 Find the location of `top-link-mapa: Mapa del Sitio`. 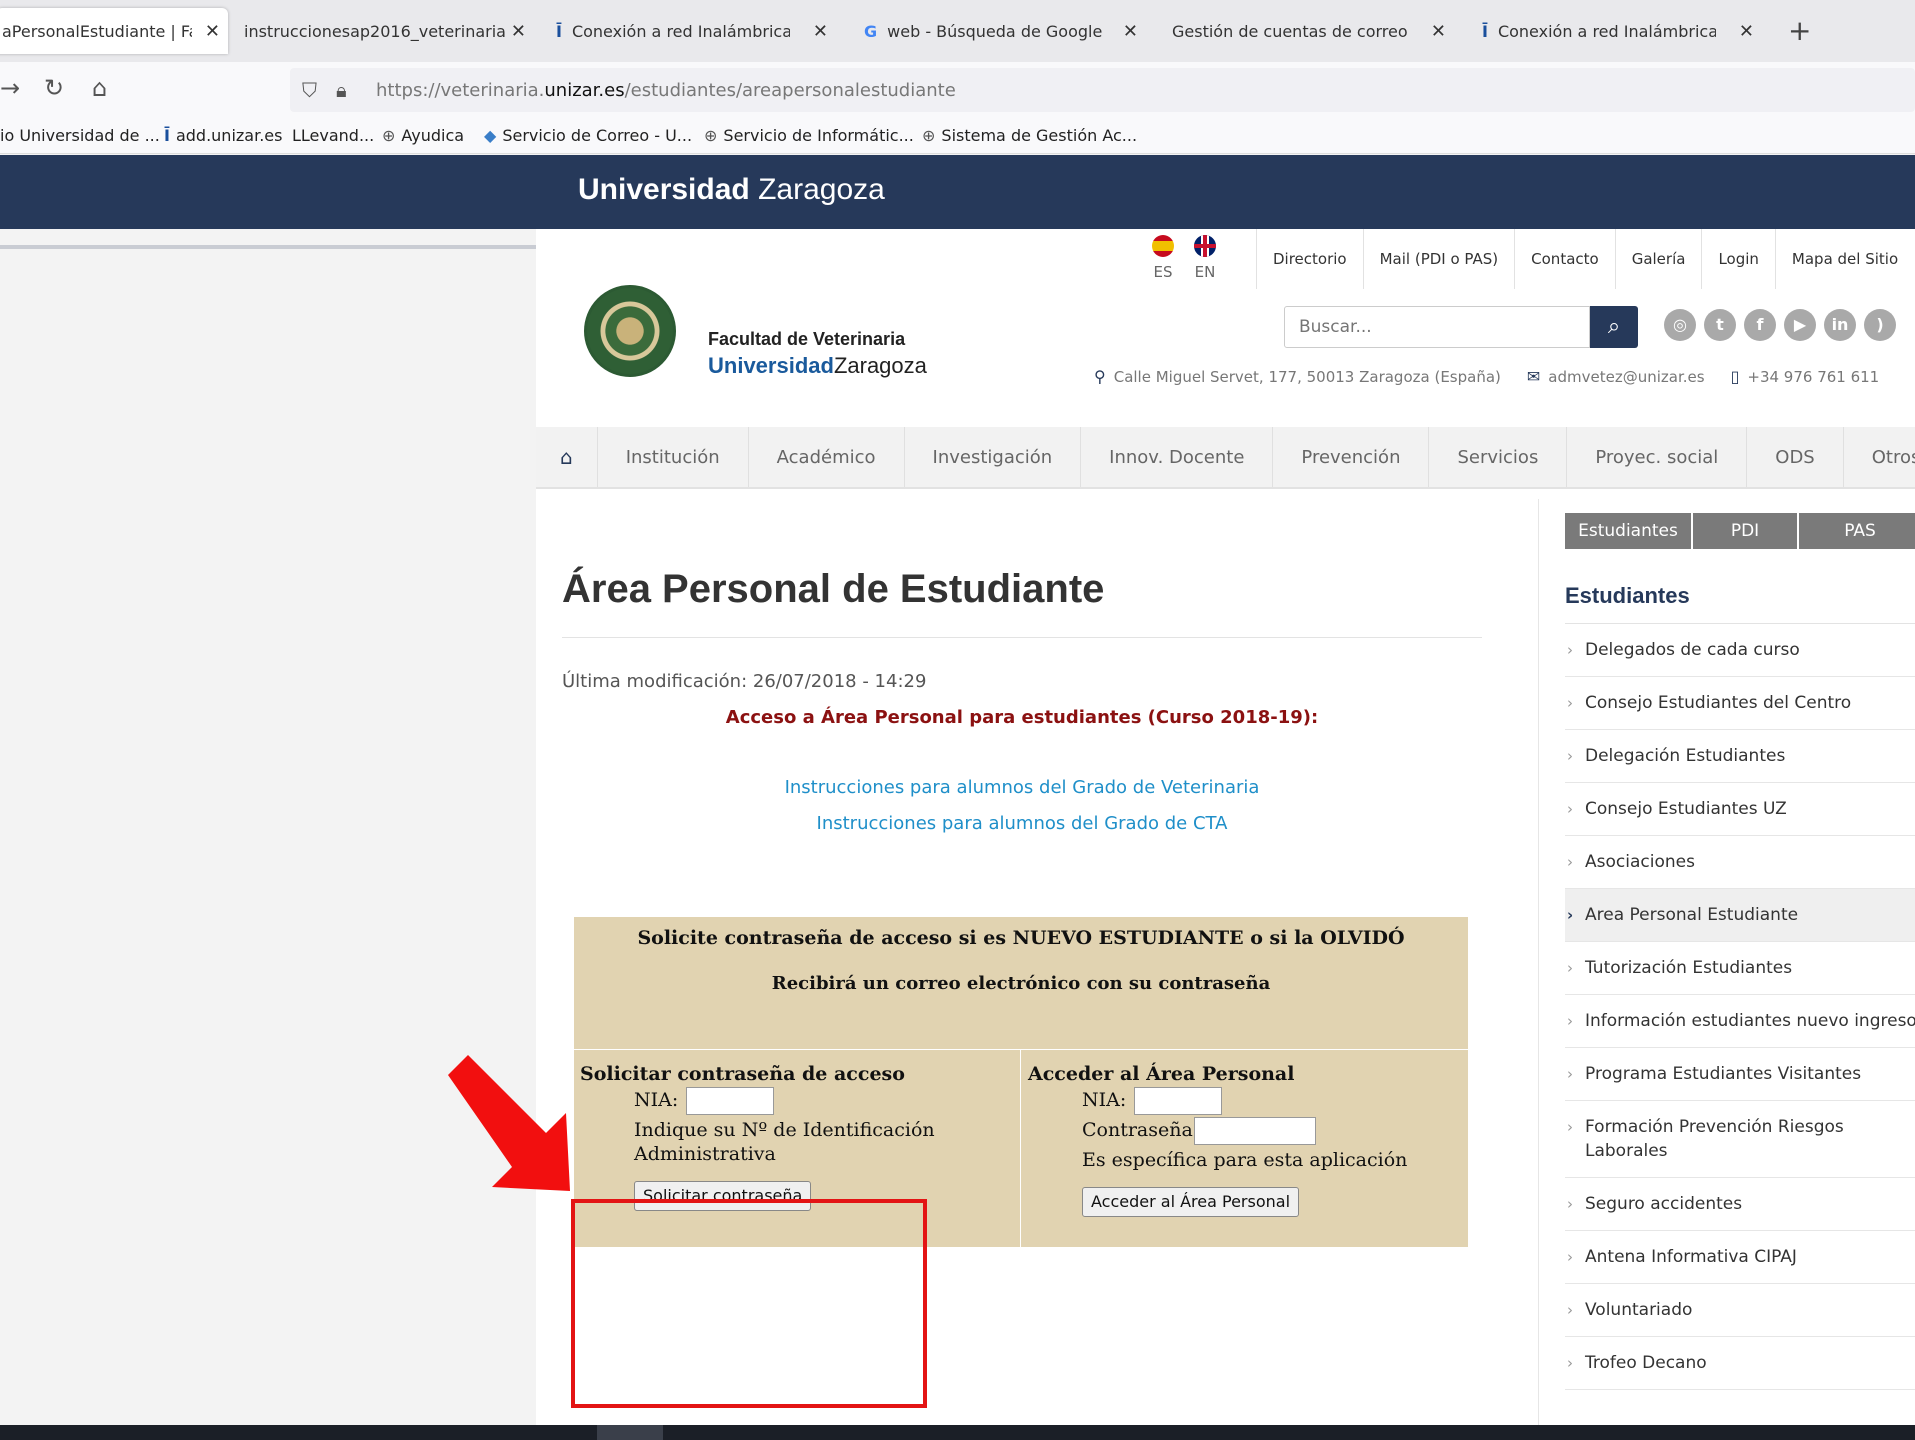

top-link-mapa: Mapa del Sitio is located at coordinates (1844, 259).